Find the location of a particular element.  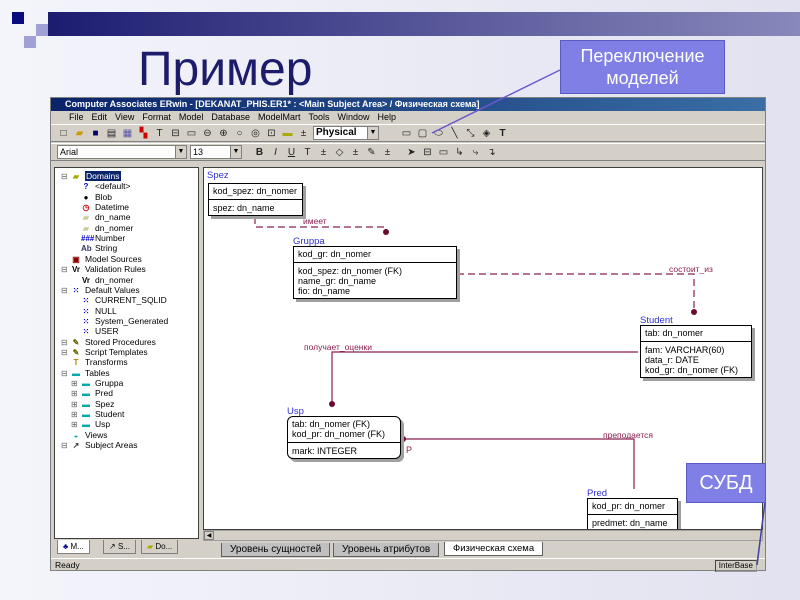

tree-item: ⊞ ▬ Usp is located at coordinates (90, 424).